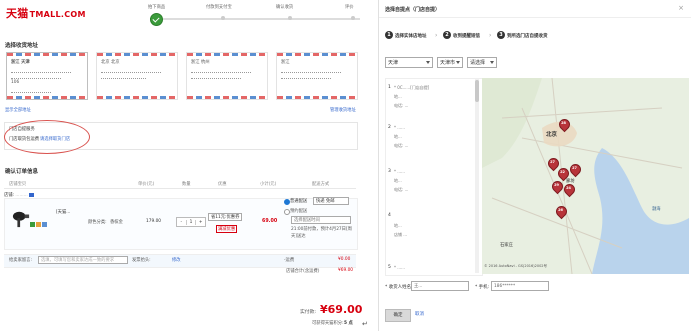  Describe the element at coordinates (308, 312) in the screenshot. I see `total-label: 实付款:` at that location.